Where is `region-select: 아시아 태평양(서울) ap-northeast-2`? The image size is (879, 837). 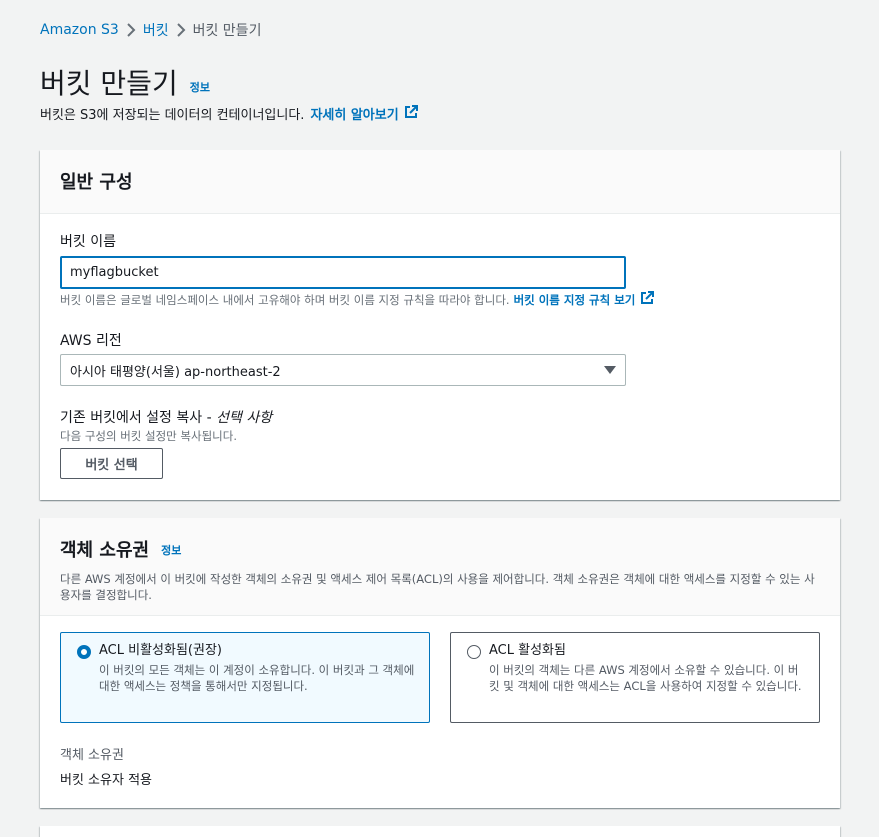 region-select: 아시아 태평양(서울) ap-northeast-2 is located at coordinates (343, 370).